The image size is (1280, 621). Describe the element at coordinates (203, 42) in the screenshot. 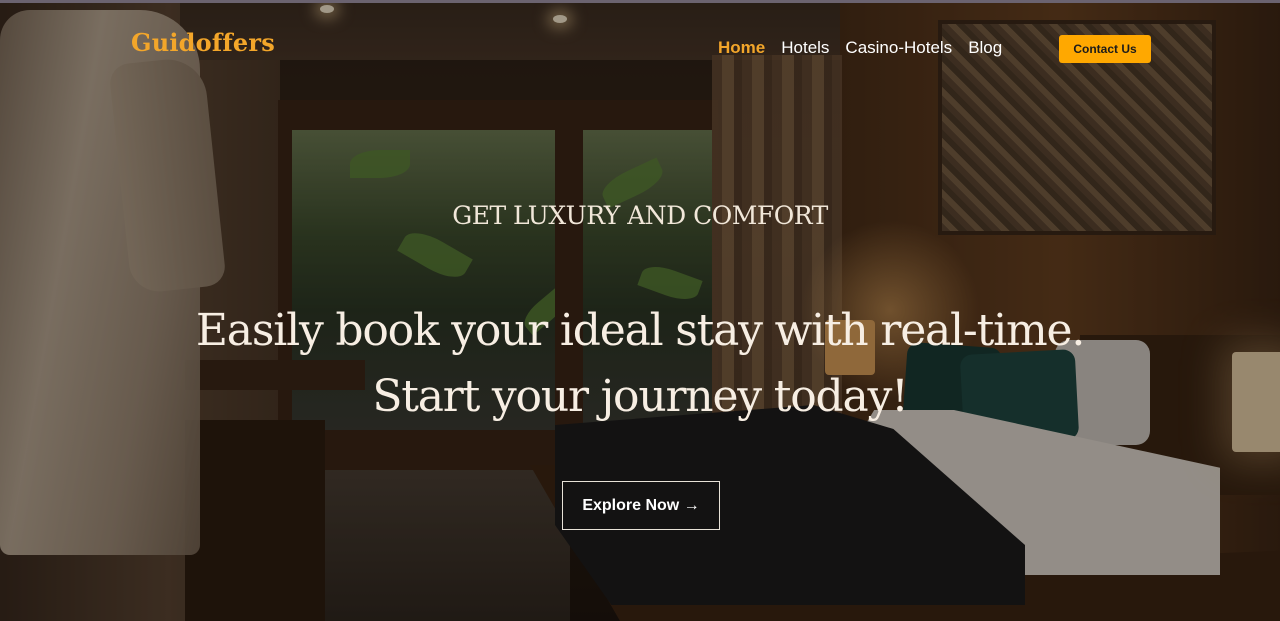

I see `site-logo: Guidoffers` at that location.